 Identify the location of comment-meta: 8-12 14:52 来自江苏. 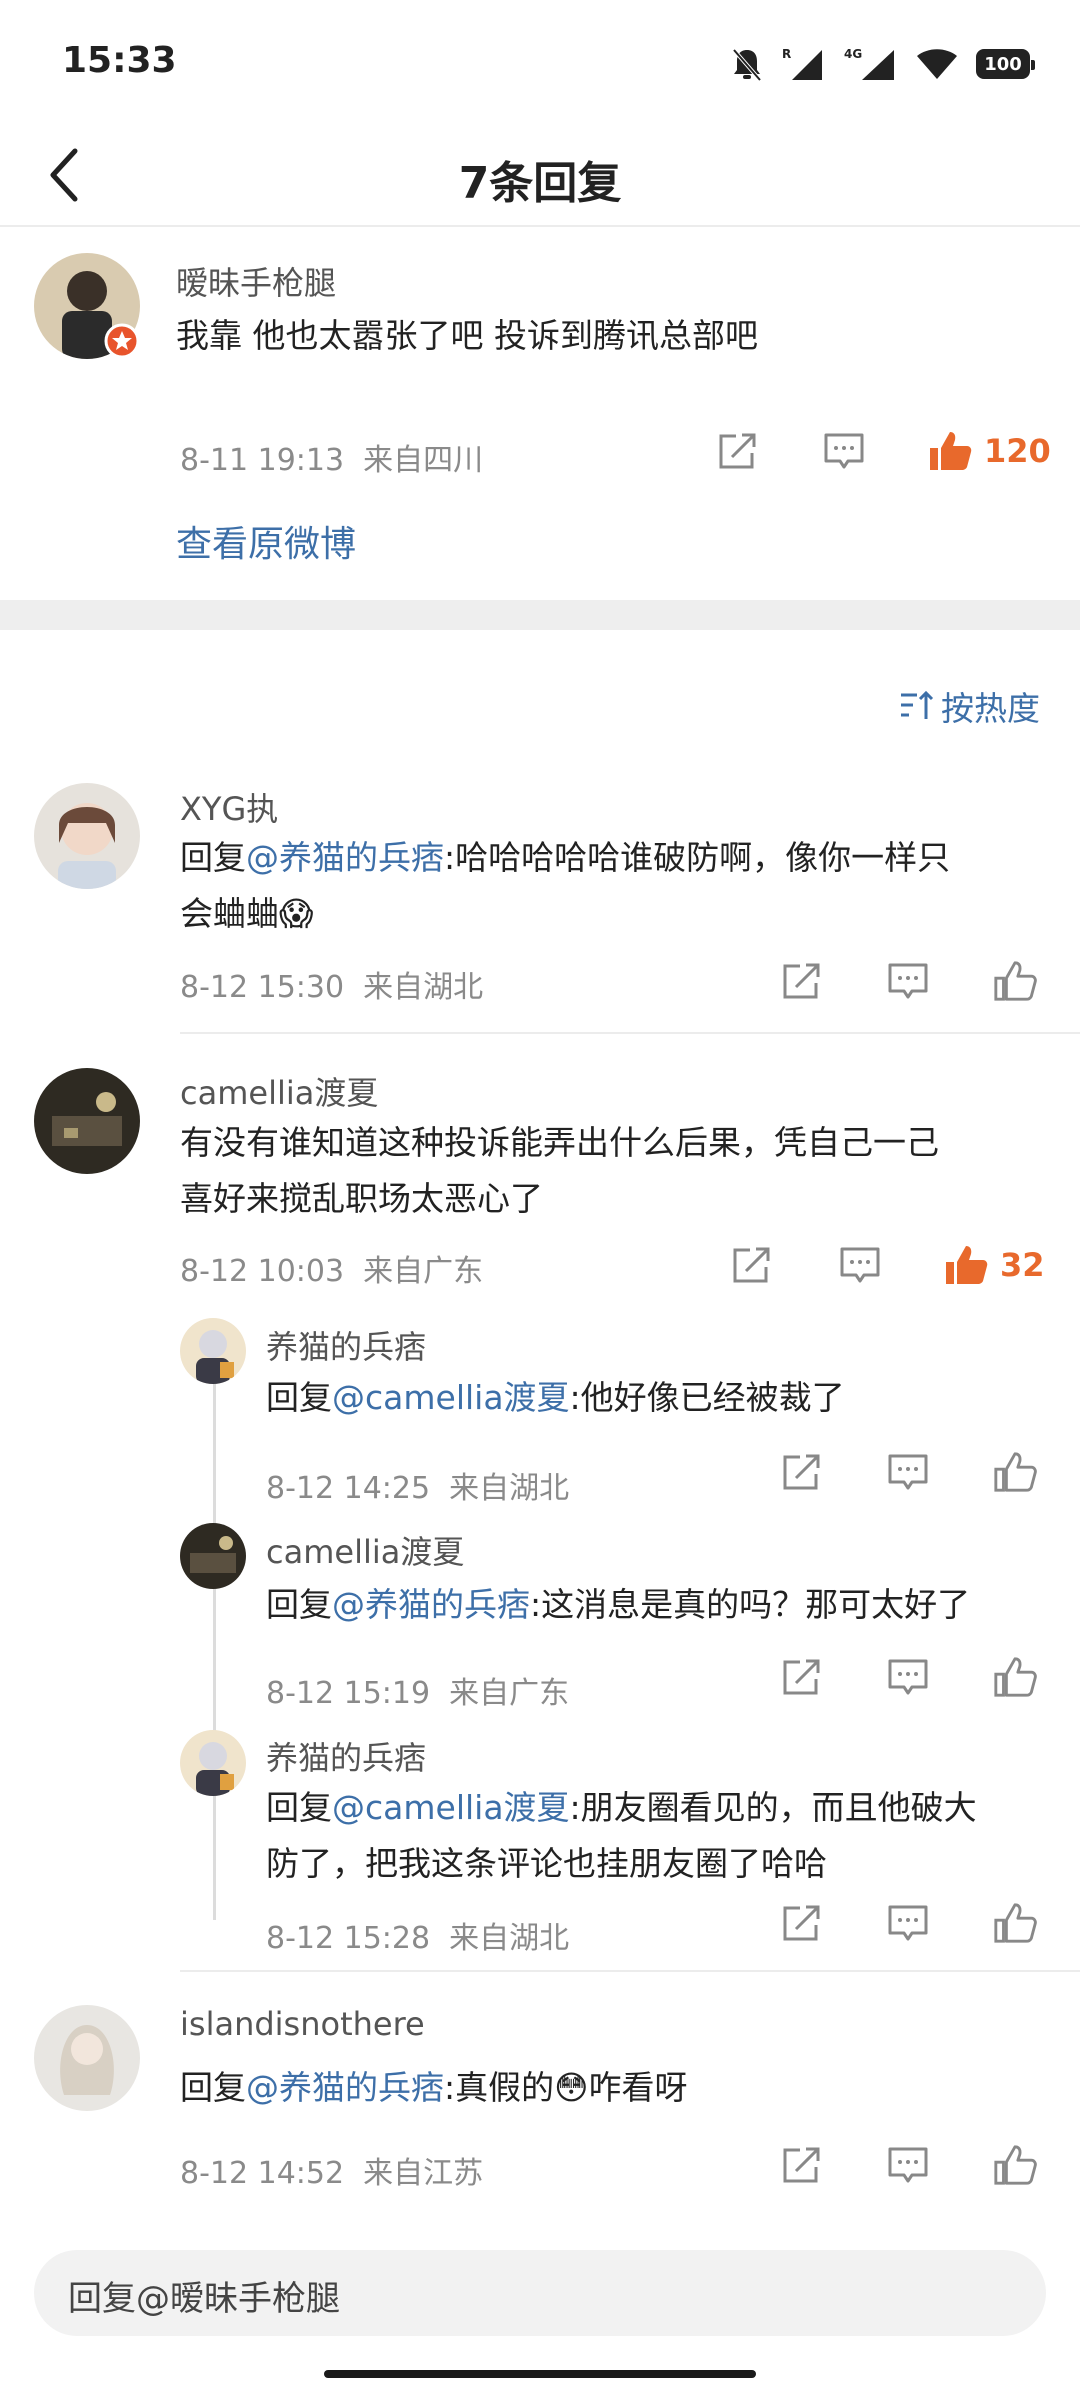
(331, 2170).